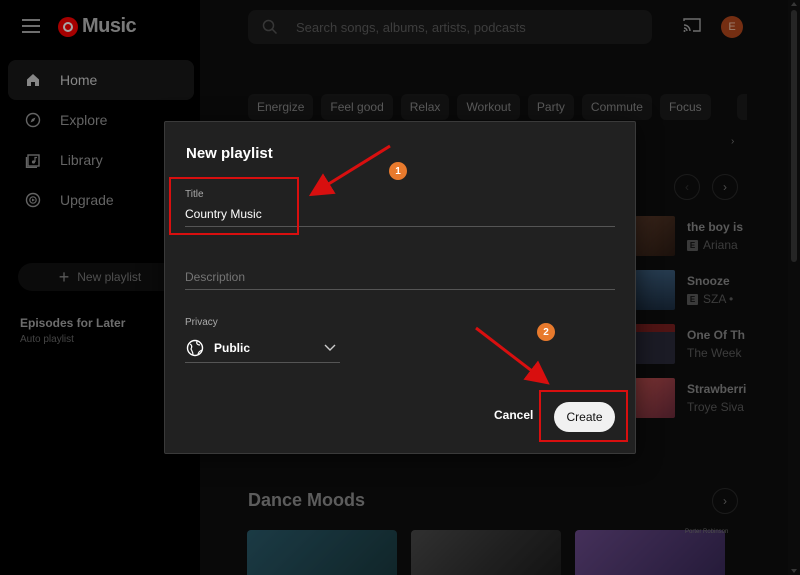  What do you see at coordinates (794, 287) in the screenshot?
I see `scrollbar` at bounding box center [794, 287].